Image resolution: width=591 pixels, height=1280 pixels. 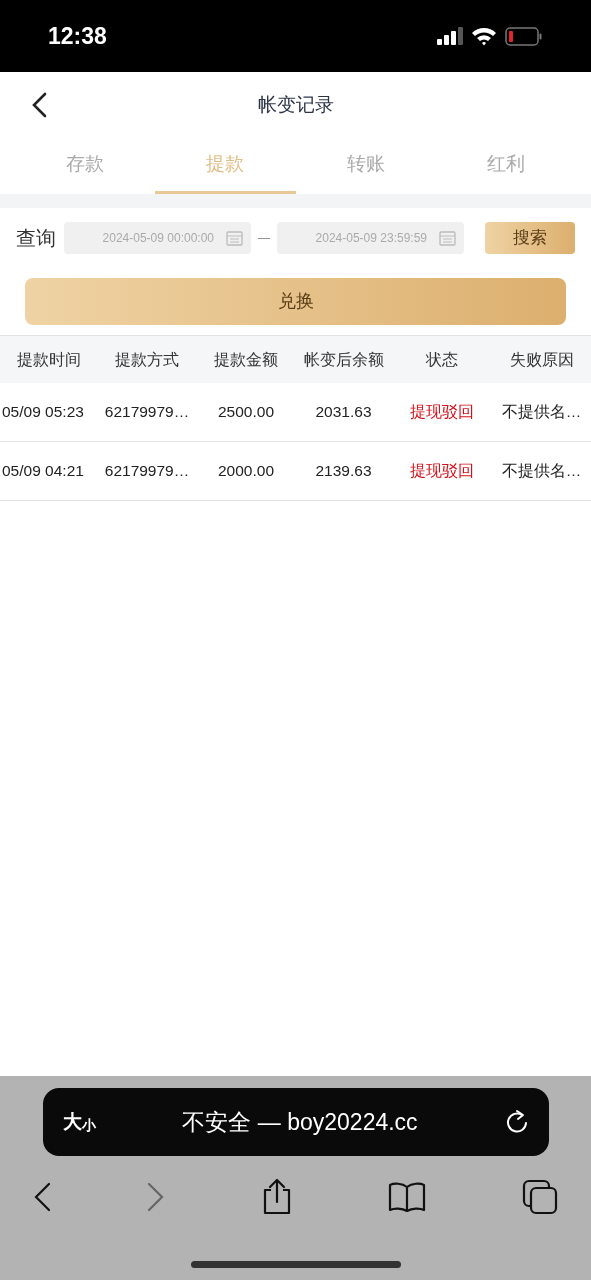 What do you see at coordinates (295, 301) in the screenshot?
I see `exchange-button: 兑换` at bounding box center [295, 301].